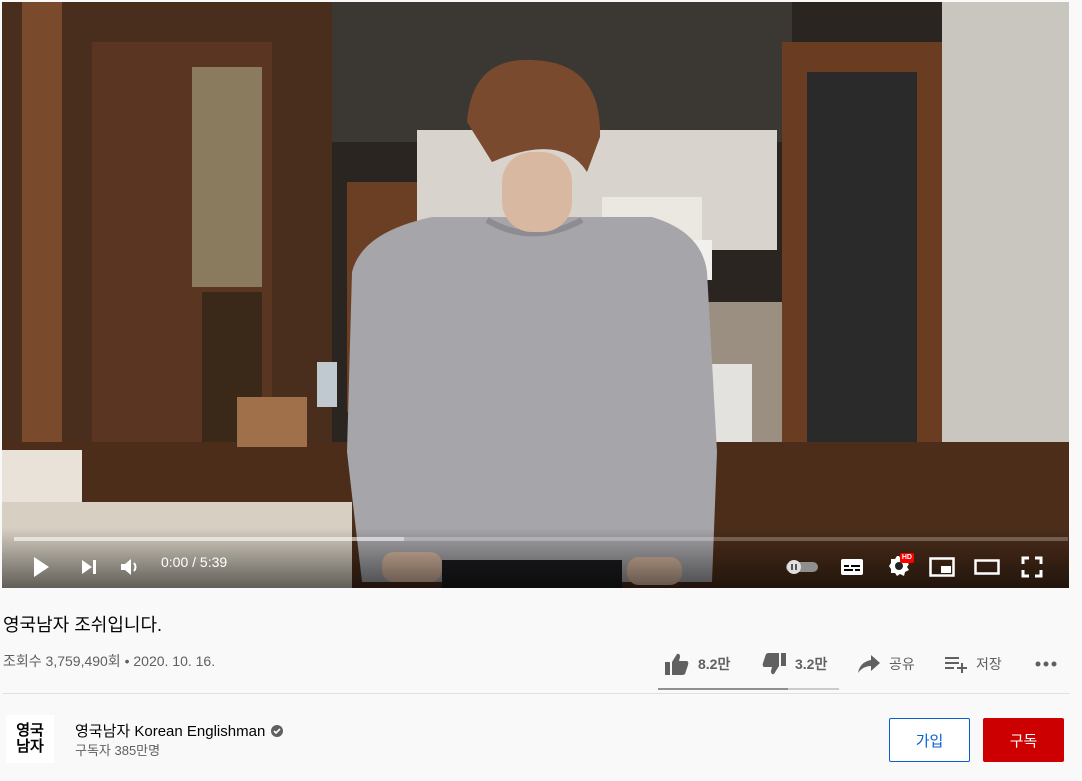  I want to click on play-icon, so click(41, 567).